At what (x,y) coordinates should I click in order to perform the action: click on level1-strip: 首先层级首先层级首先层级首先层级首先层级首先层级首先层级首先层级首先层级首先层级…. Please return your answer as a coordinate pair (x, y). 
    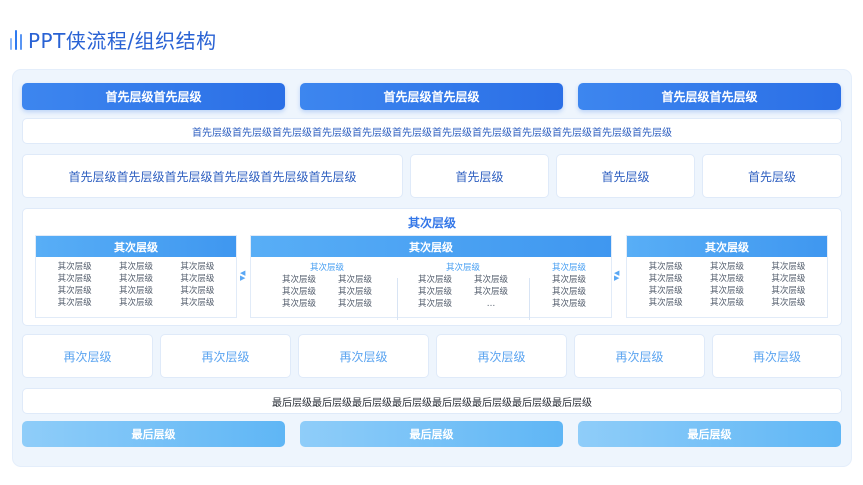
    Looking at the image, I should click on (432, 131).